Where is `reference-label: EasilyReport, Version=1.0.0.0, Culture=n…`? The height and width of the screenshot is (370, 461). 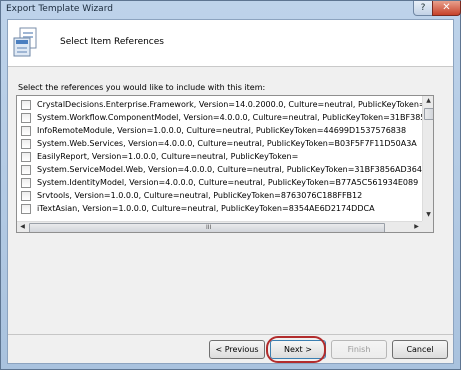
reference-label: EasilyReport, Version=1.0.0.0, Culture=n… is located at coordinates (168, 156).